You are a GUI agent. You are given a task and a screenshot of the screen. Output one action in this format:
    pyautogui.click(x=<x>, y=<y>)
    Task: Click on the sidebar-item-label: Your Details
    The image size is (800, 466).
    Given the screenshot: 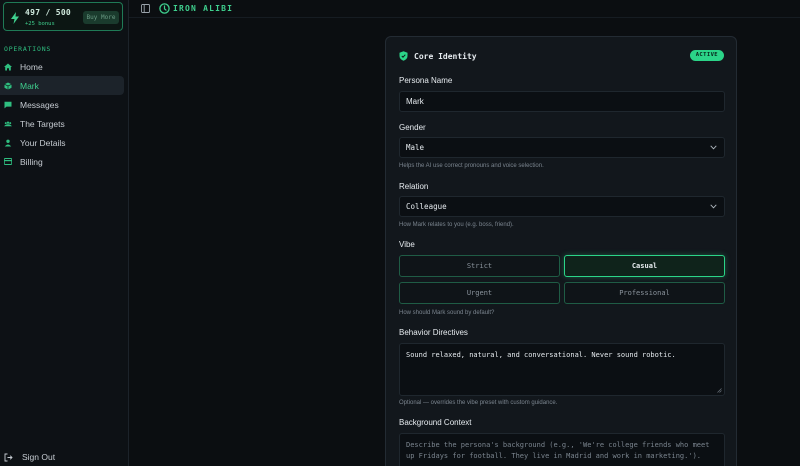 What is the action you would take?
    pyautogui.click(x=43, y=142)
    